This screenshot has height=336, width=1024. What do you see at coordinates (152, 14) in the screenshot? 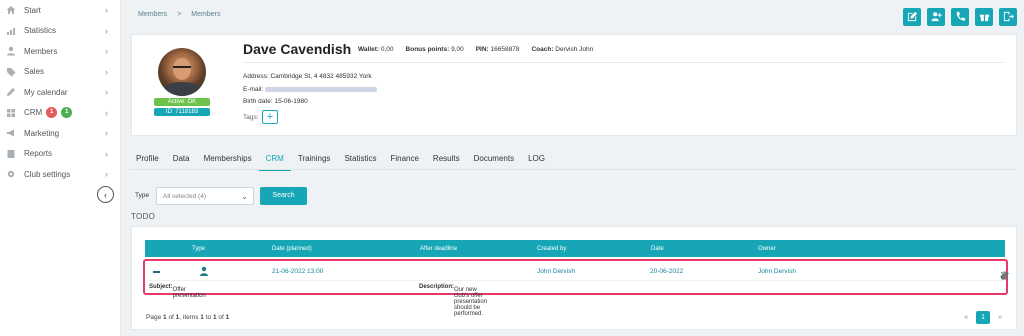
I see `breadcrumb-members-link: Members` at bounding box center [152, 14].